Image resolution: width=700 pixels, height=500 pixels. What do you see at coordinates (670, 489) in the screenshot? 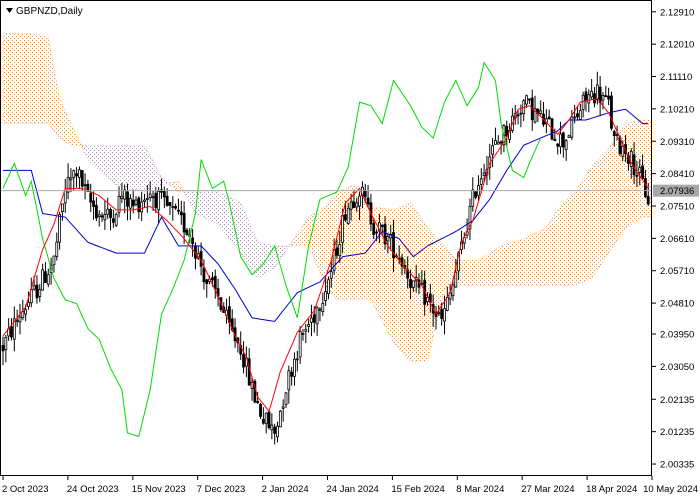
I see `x-tick-label: 10 May 2024` at bounding box center [670, 489].